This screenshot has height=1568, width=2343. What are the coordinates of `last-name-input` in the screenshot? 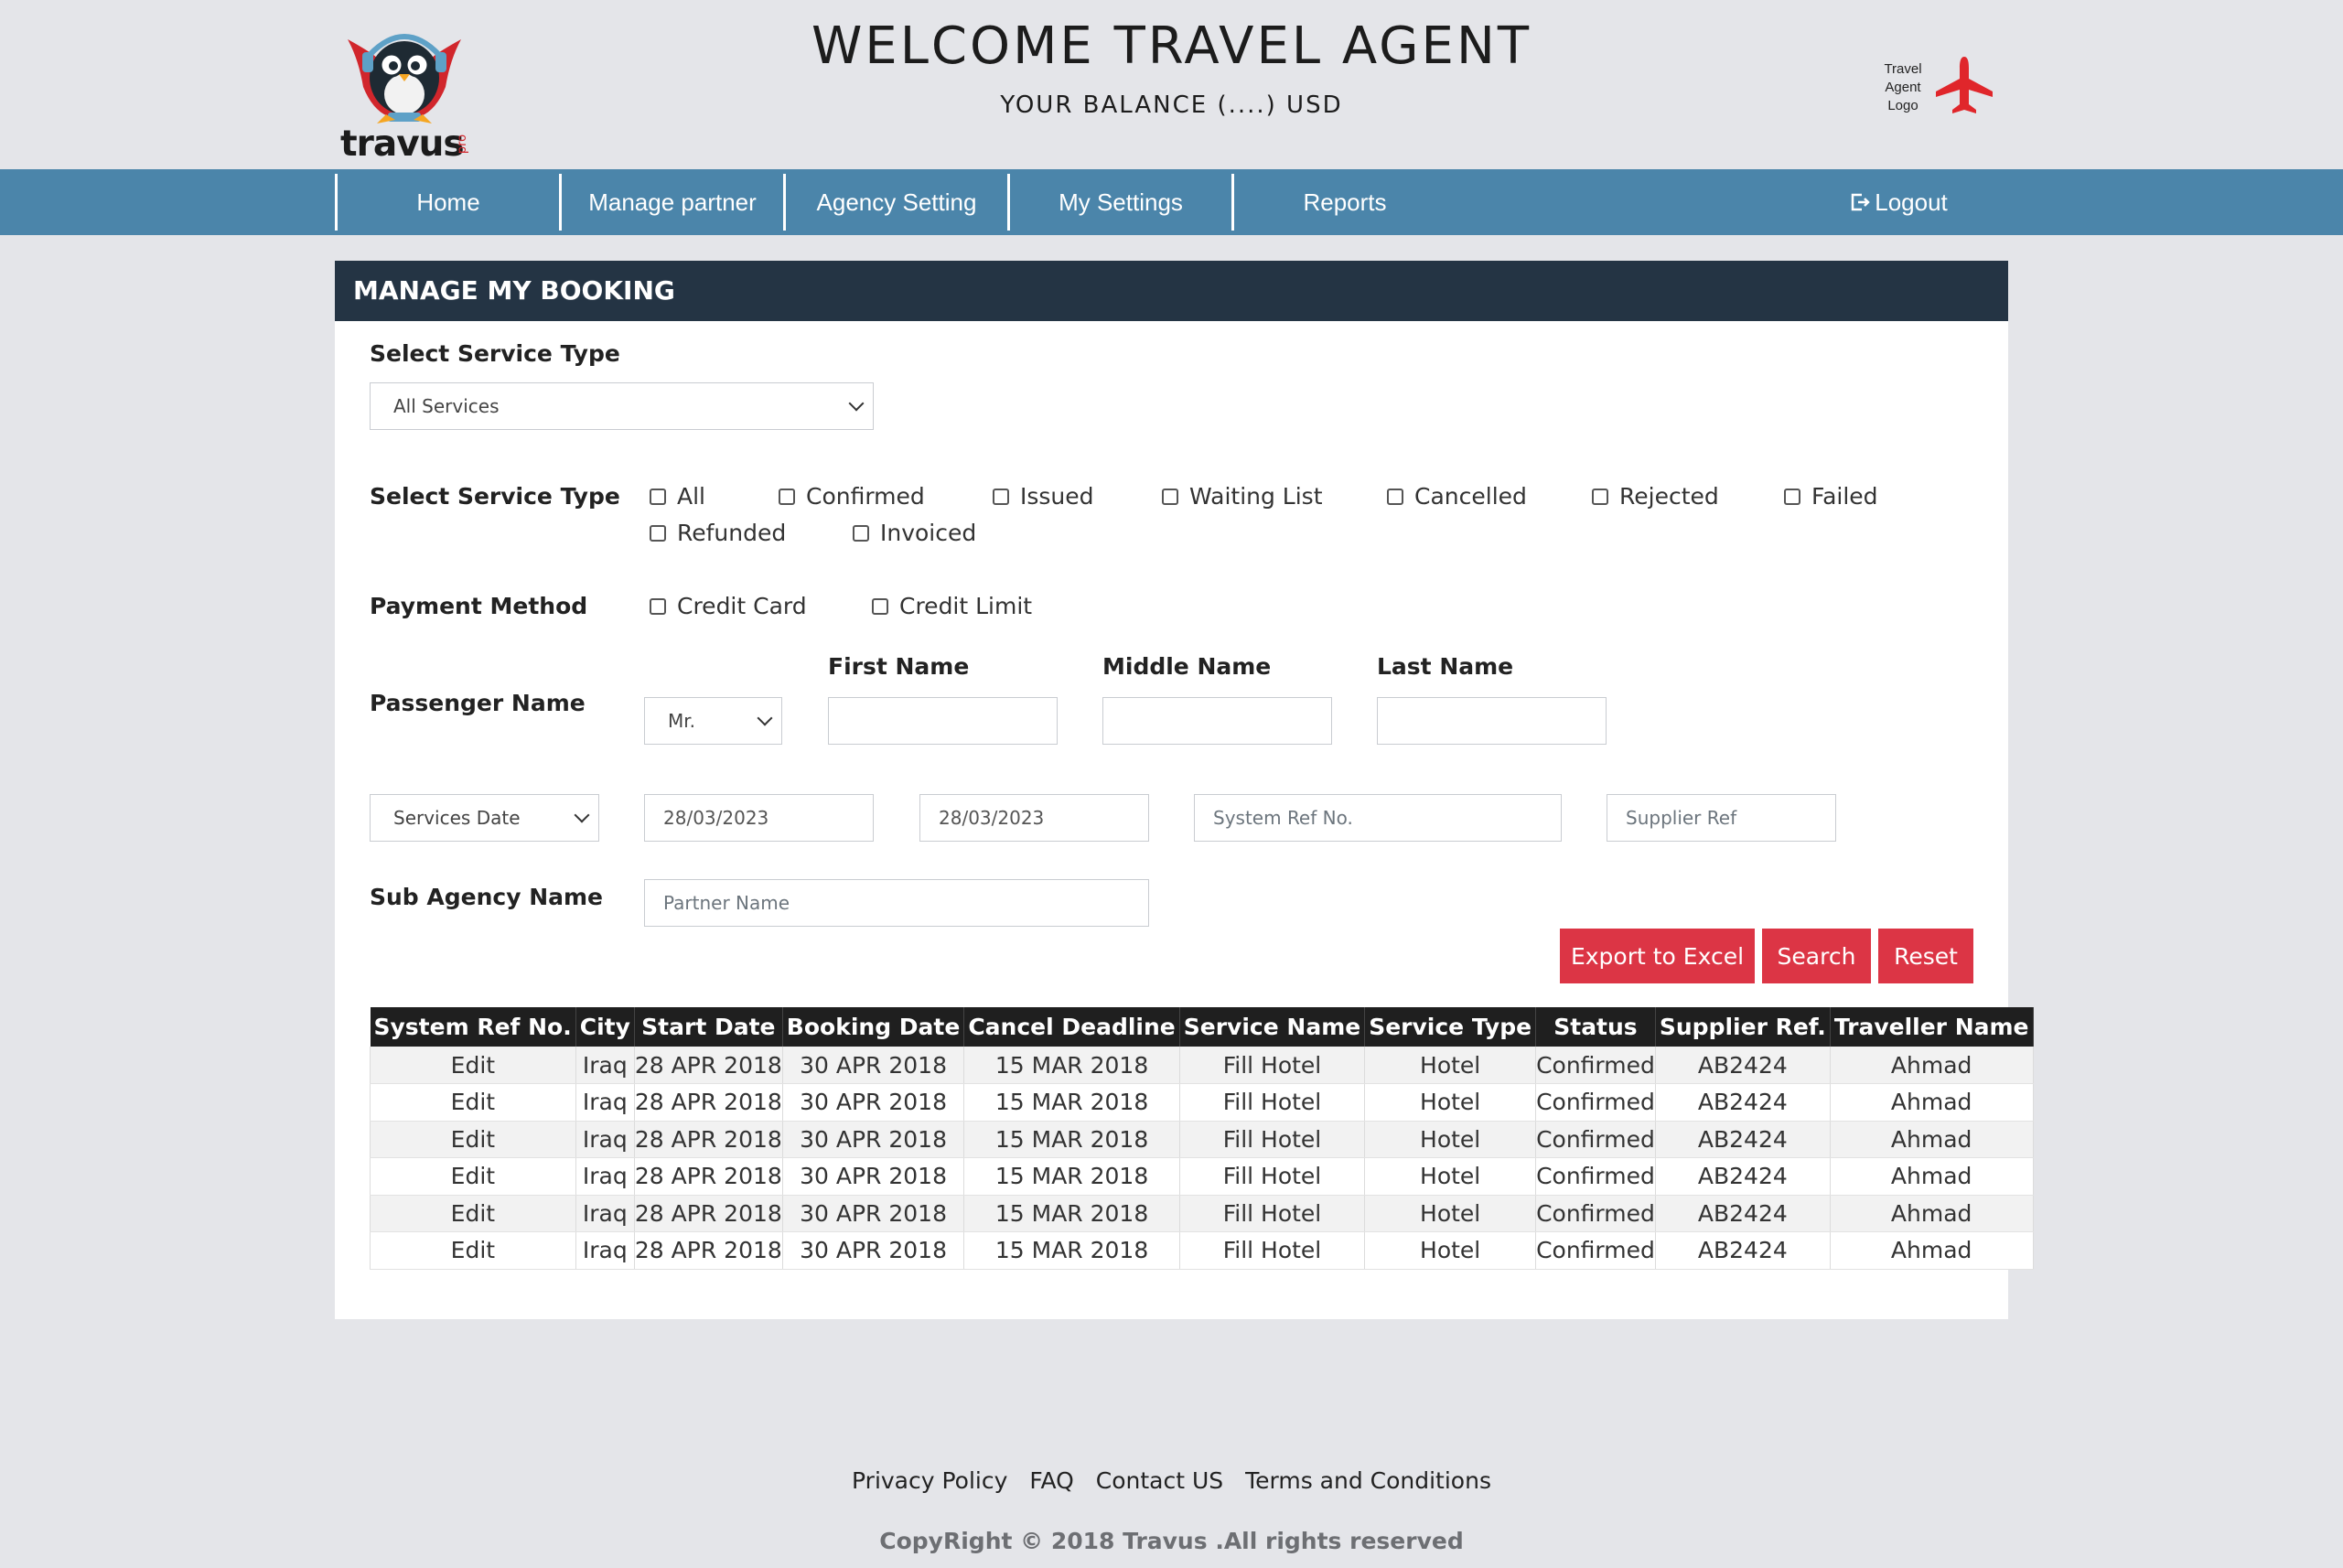 It's located at (1492, 721).